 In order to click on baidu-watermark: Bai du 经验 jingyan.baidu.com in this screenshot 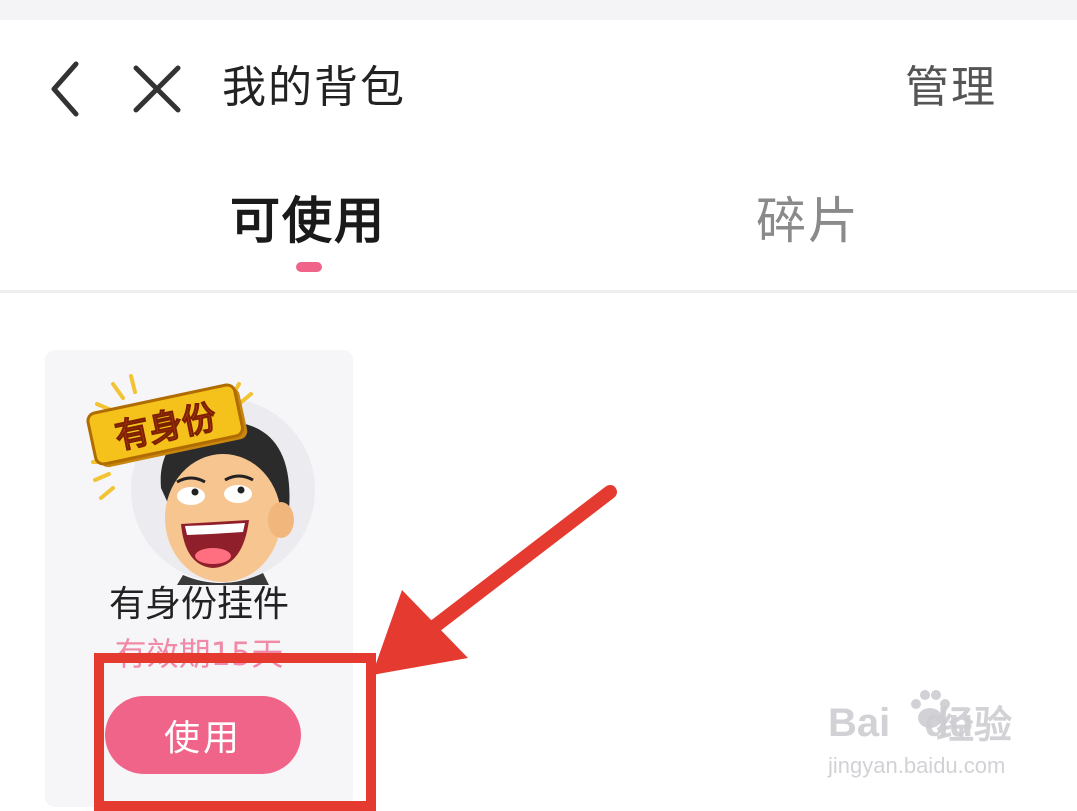, I will do `click(925, 737)`.